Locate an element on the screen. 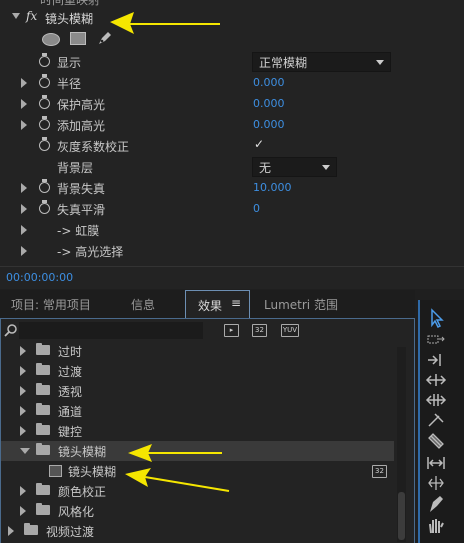 The width and height of the screenshot is (464, 543). tab-info: 信息 is located at coordinates (143, 304).